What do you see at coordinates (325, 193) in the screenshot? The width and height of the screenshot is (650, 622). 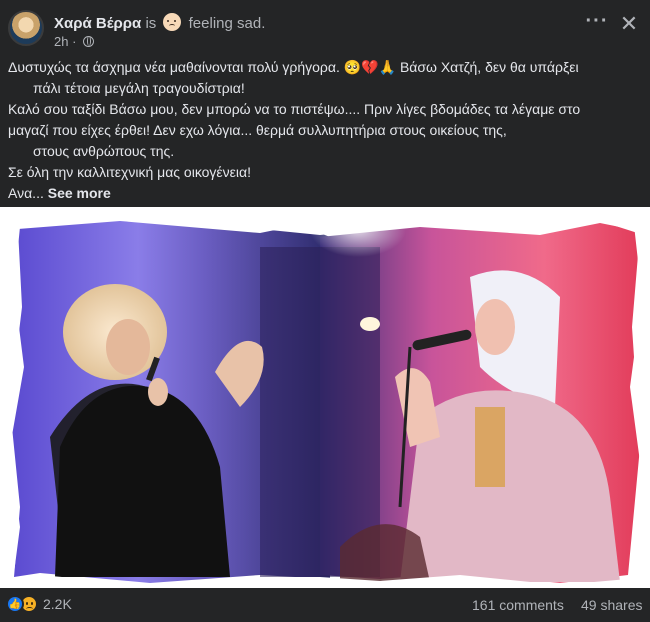 I see `post-line-7: Ανα... See more` at bounding box center [325, 193].